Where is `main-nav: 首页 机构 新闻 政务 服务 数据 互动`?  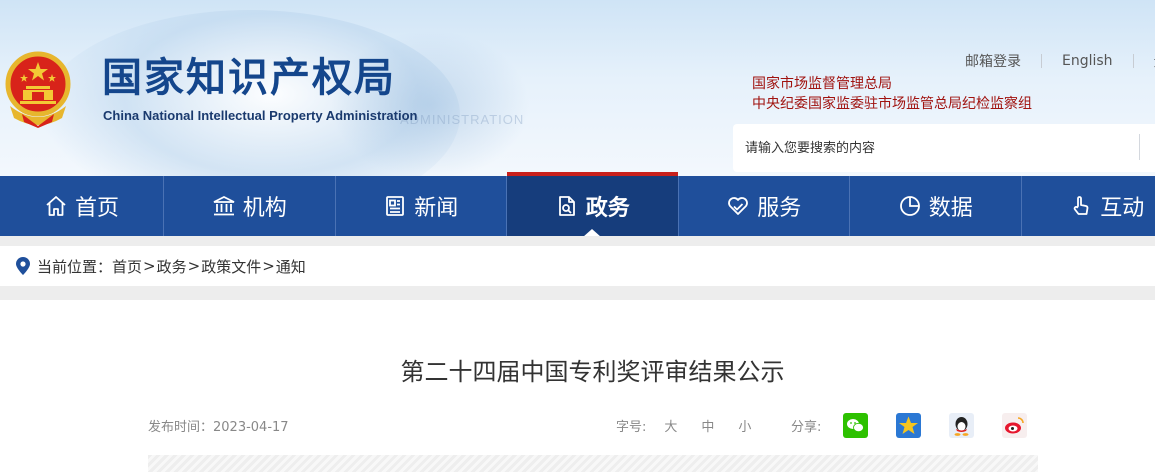 main-nav: 首页 机构 新闻 政务 服务 数据 互动 is located at coordinates (577, 204).